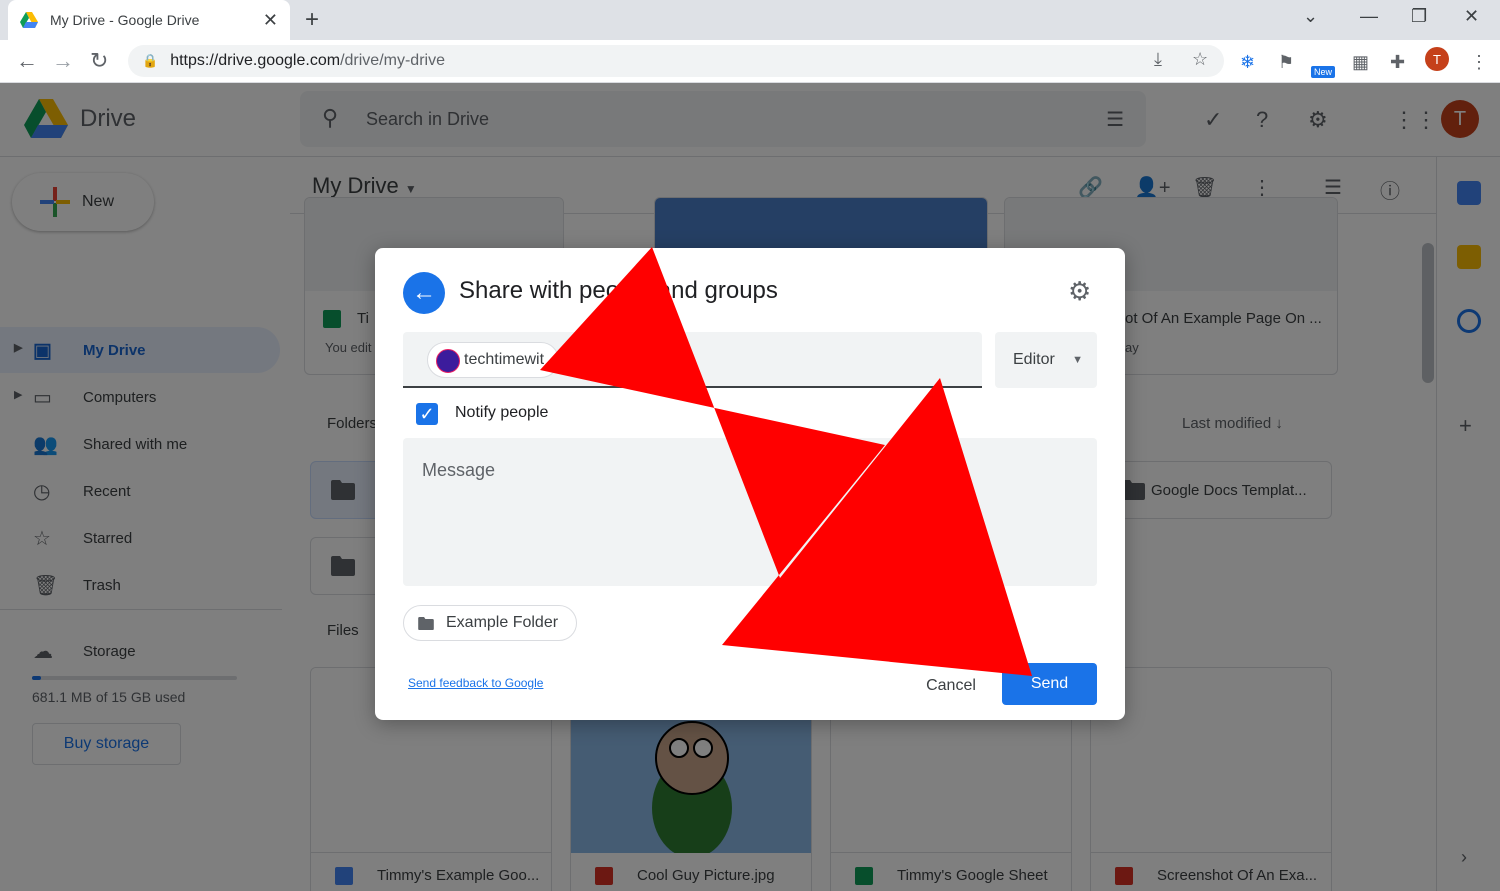  I want to click on message-textarea: Message, so click(750, 512).